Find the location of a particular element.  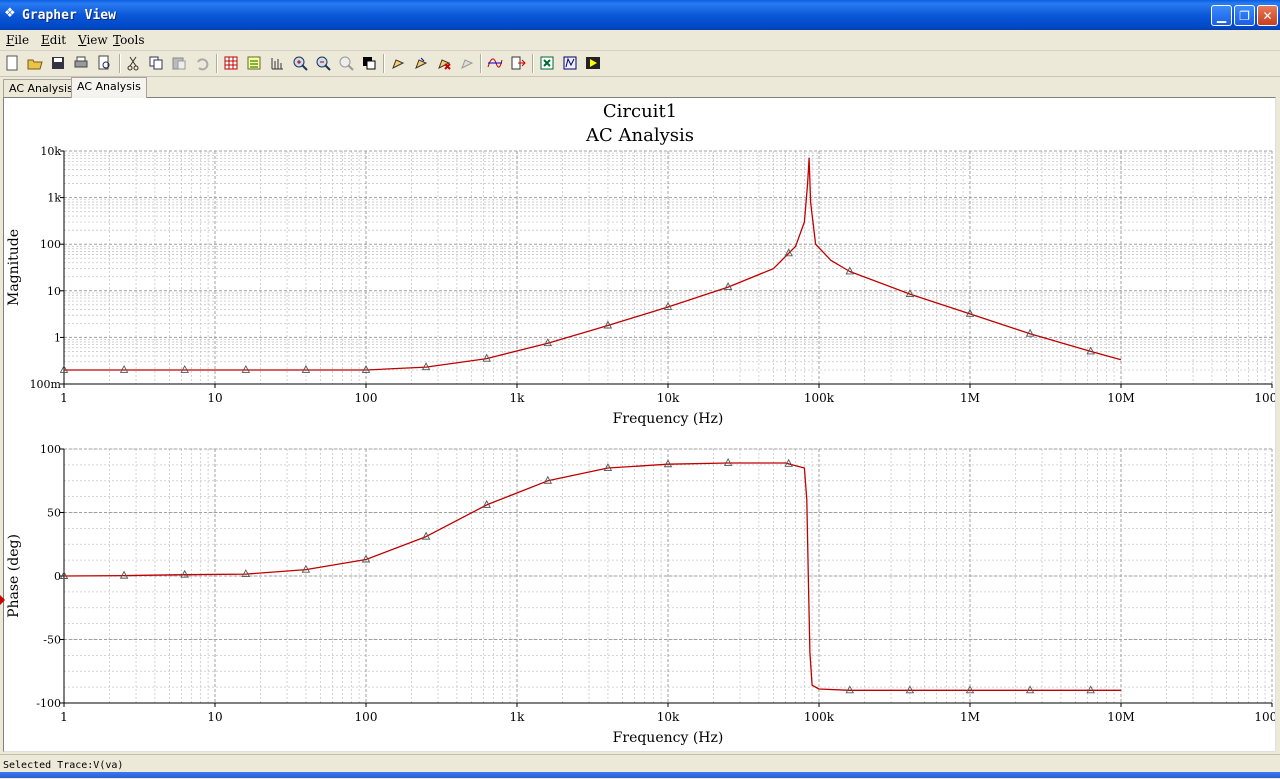

save-button is located at coordinates (58, 63).